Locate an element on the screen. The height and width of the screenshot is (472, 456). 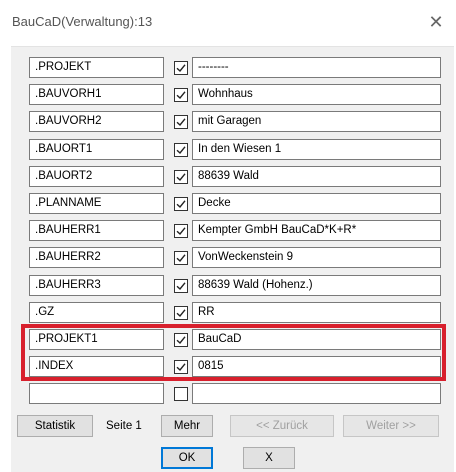
statistik-button: Statistik is located at coordinates (55, 426).